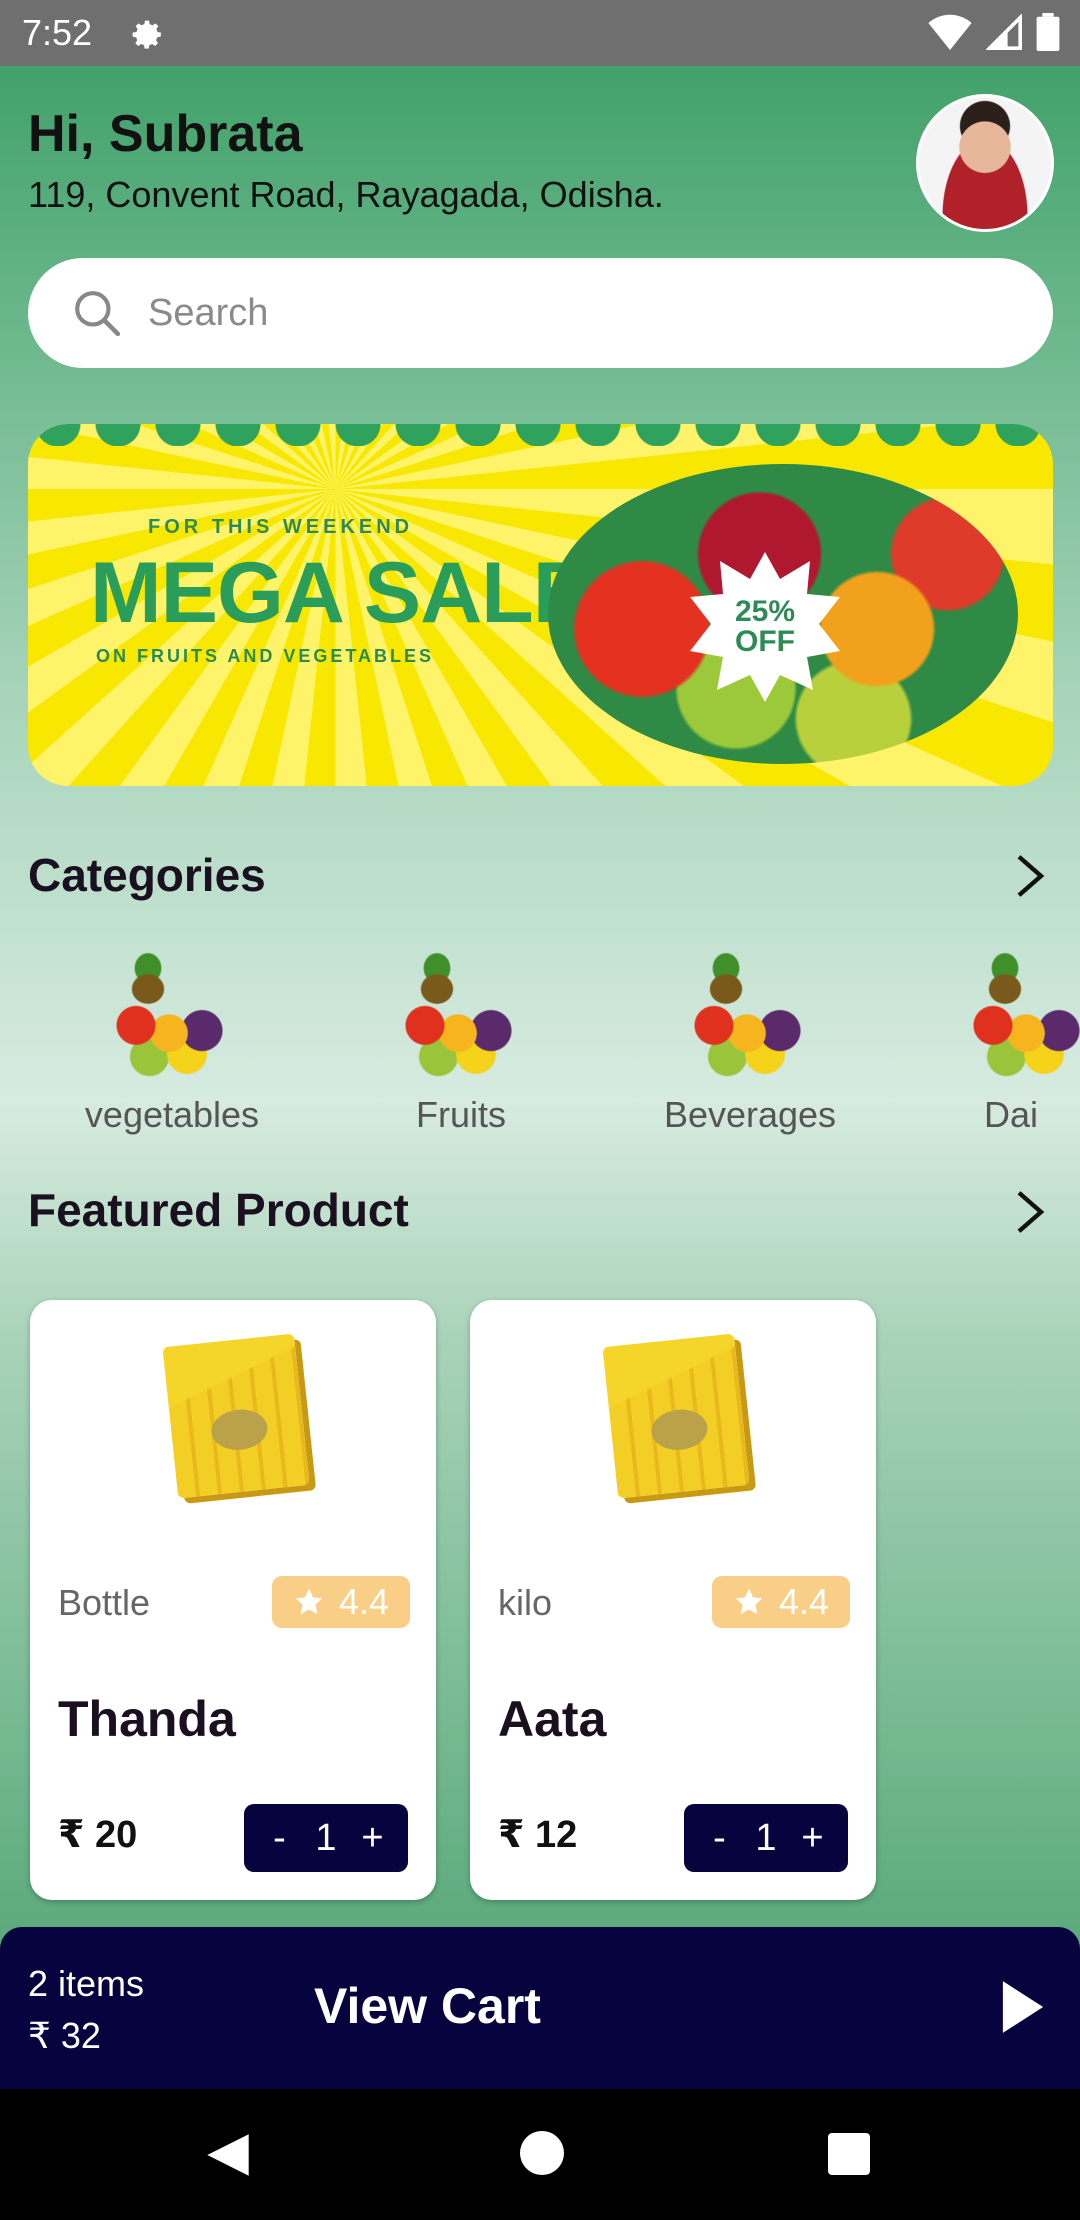  Describe the element at coordinates (1004, 32) in the screenshot. I see `cell-signal-icon` at that location.